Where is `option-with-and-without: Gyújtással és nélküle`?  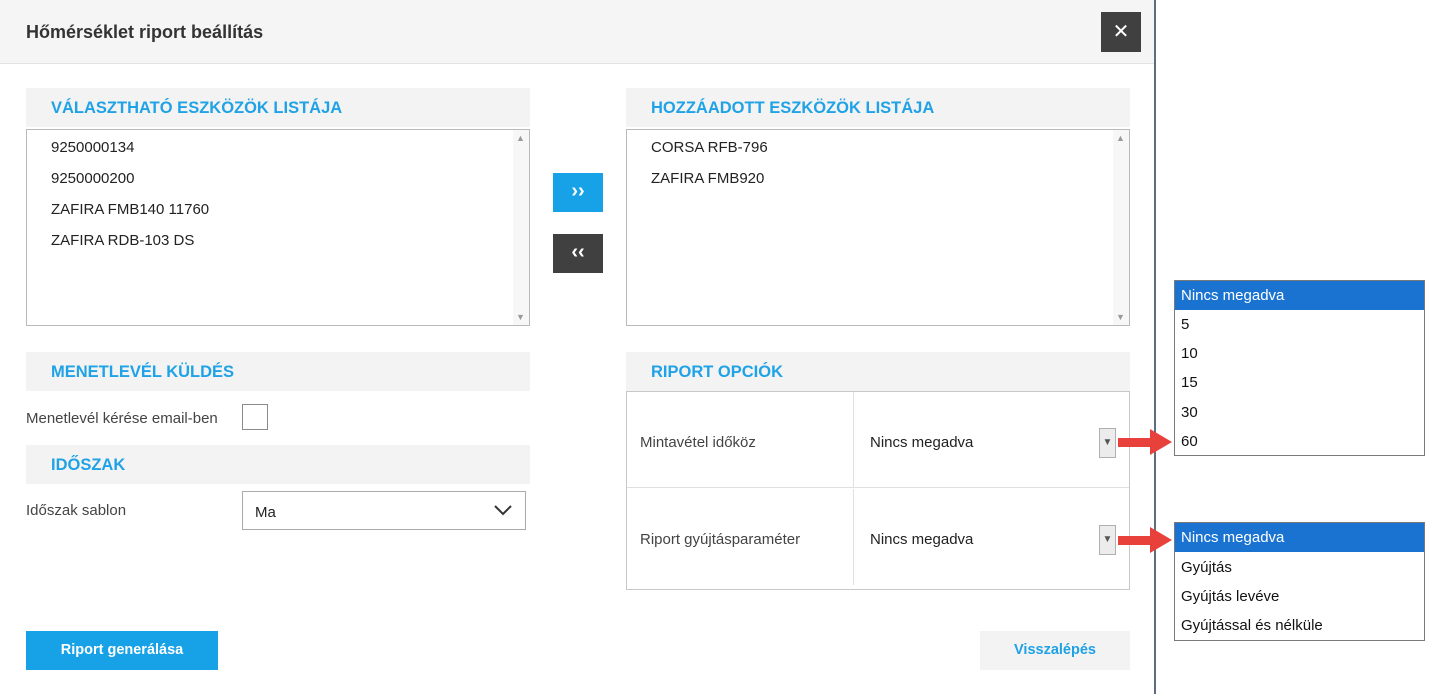
option-with-and-without: Gyújtással és nélküle is located at coordinates (1299, 625).